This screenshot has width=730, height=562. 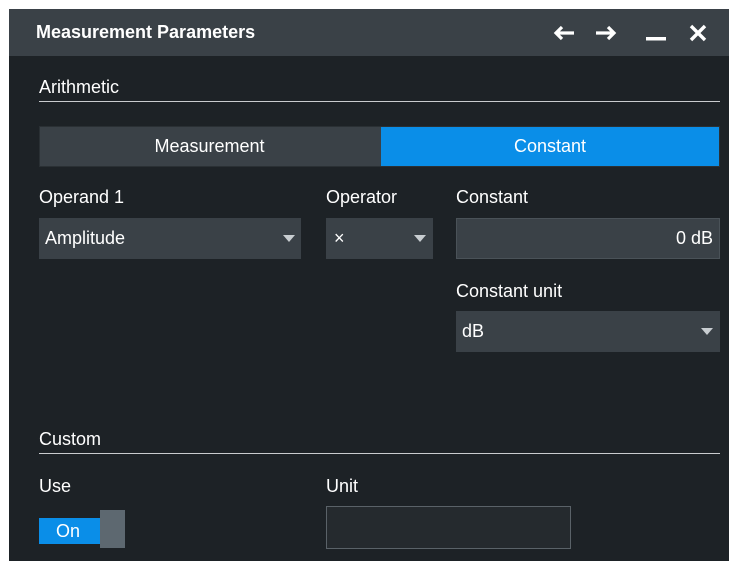 What do you see at coordinates (588, 238) in the screenshot?
I see `constant-input: 0 dB` at bounding box center [588, 238].